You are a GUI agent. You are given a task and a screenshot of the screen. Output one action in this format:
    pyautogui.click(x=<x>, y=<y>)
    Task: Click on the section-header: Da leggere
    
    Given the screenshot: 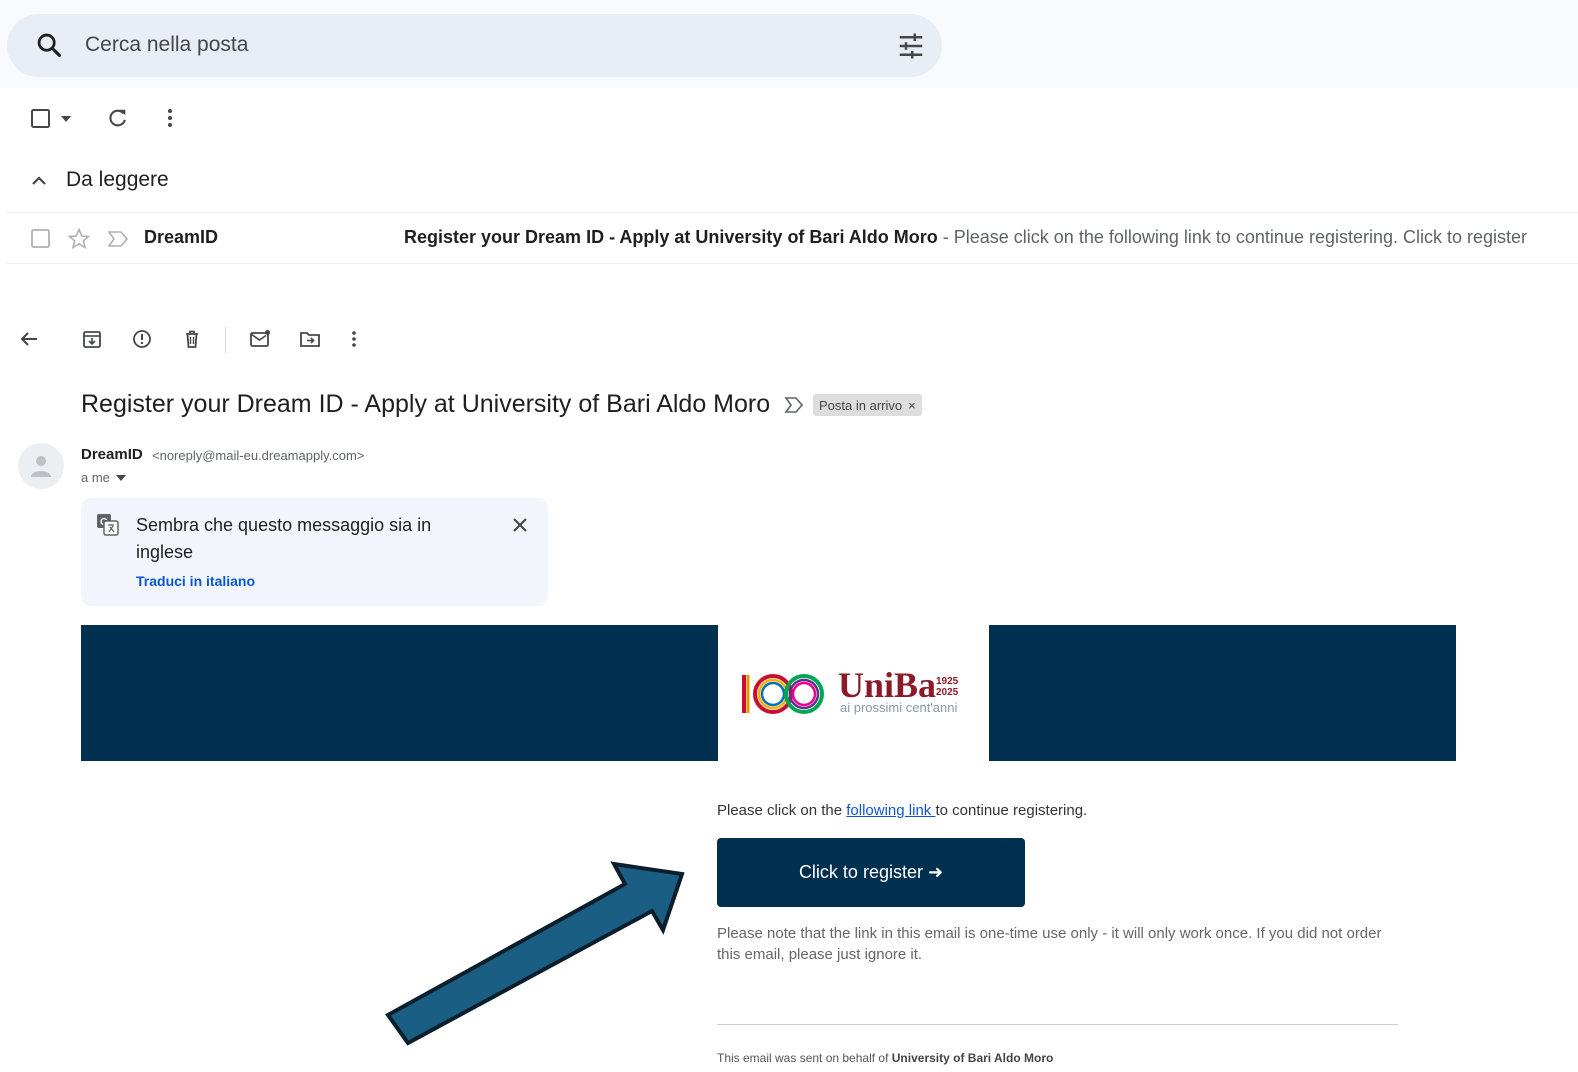 What is the action you would take?
    pyautogui.click(x=792, y=180)
    